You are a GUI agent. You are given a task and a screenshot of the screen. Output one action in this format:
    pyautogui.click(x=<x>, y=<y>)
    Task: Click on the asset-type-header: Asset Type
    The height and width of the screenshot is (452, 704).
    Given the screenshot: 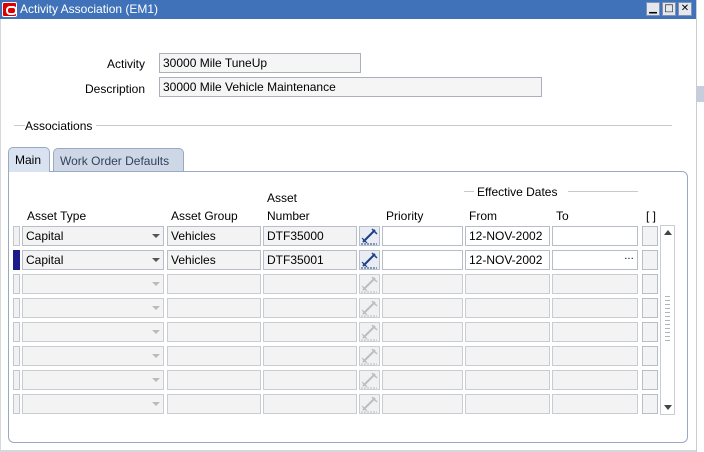 What is the action you would take?
    pyautogui.click(x=57, y=216)
    